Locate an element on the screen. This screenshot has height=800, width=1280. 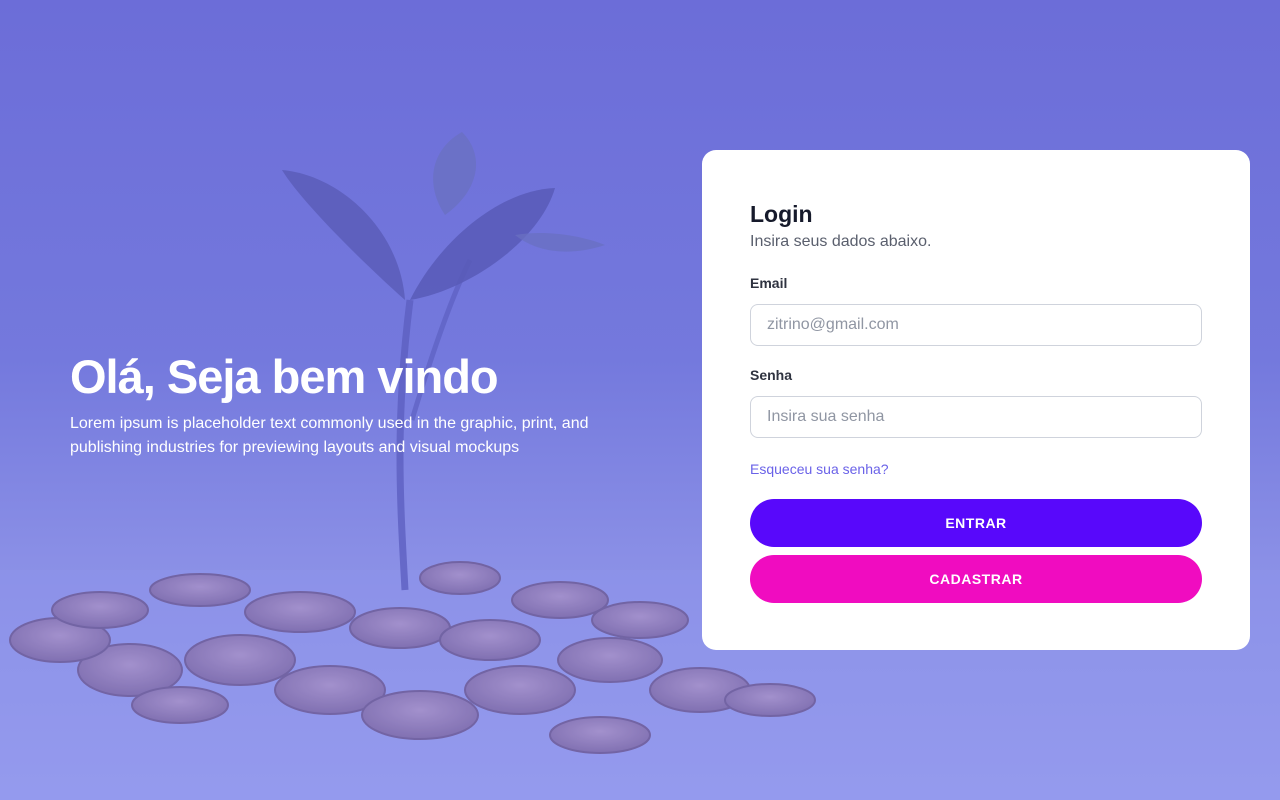
hero-title: Olá, Seja bem vindo is located at coordinates (284, 376).